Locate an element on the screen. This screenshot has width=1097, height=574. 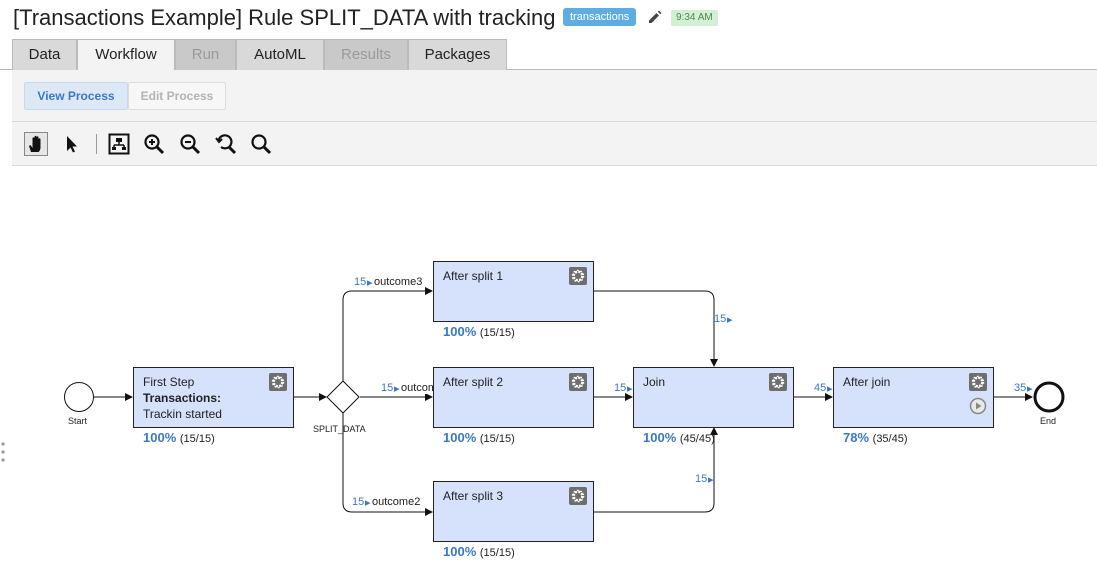
zoom-fit-icon is located at coordinates (261, 144).